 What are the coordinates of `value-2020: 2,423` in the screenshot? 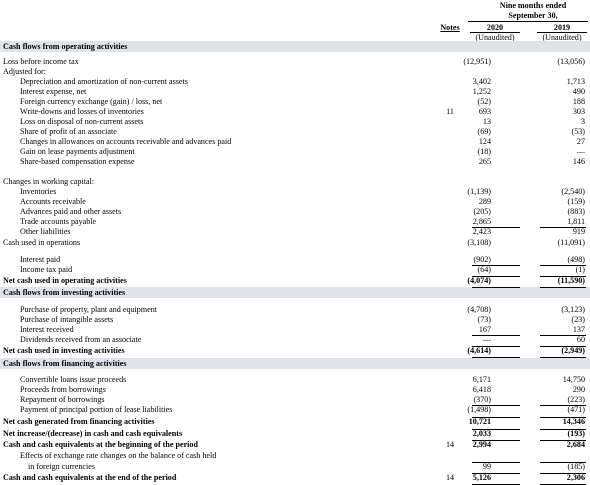 It's located at (481, 231).